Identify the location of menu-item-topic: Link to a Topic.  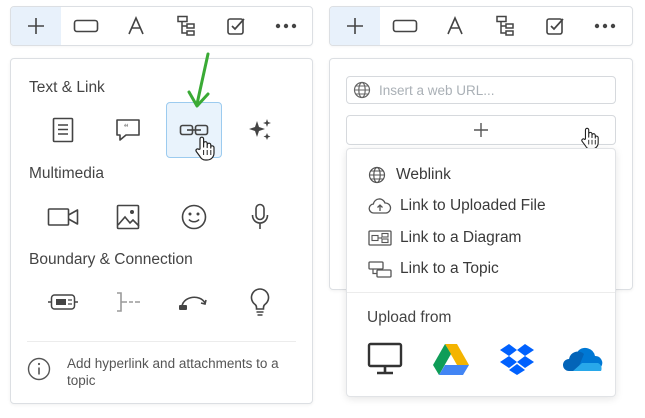
(481, 269).